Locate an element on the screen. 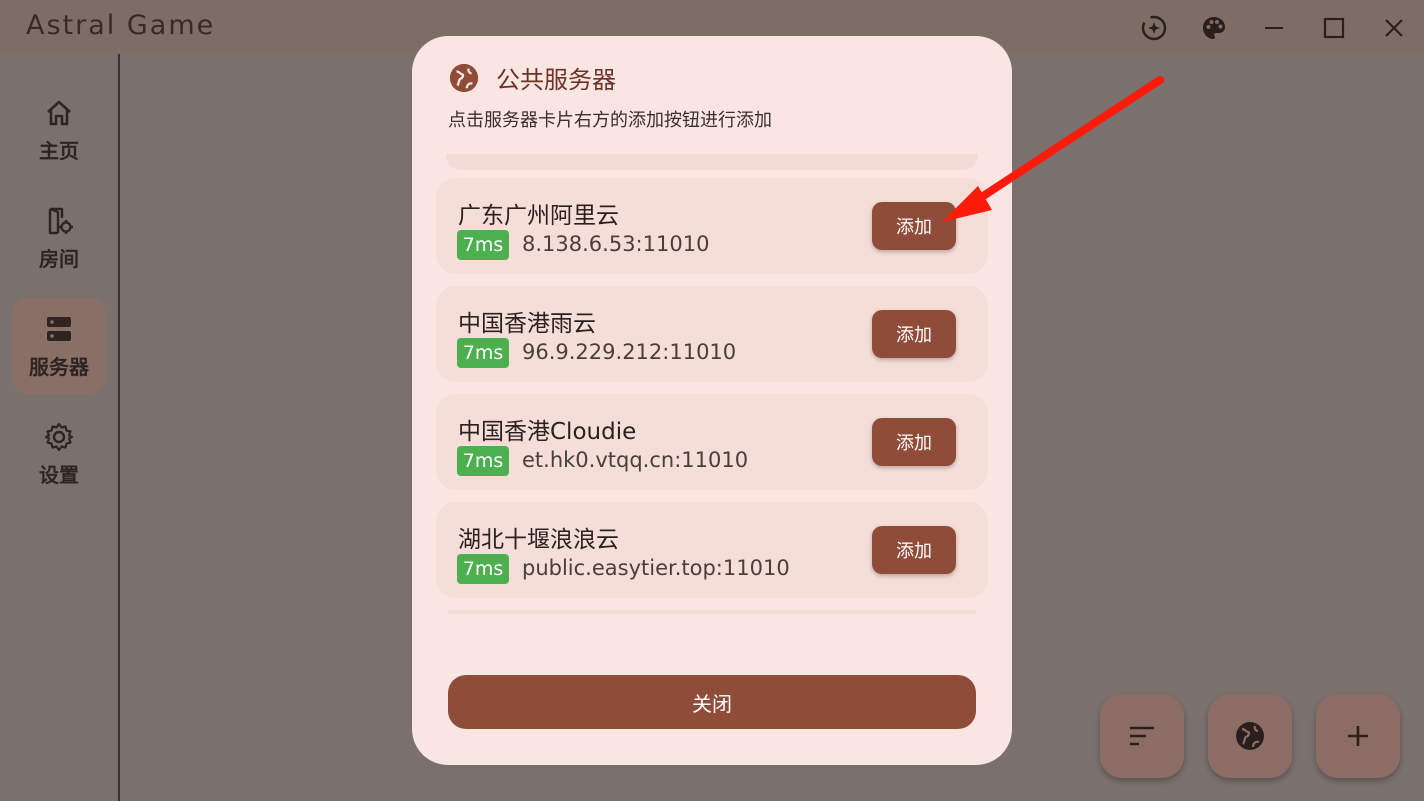 This screenshot has height=801, width=1424. public-servers-button is located at coordinates (1250, 736).